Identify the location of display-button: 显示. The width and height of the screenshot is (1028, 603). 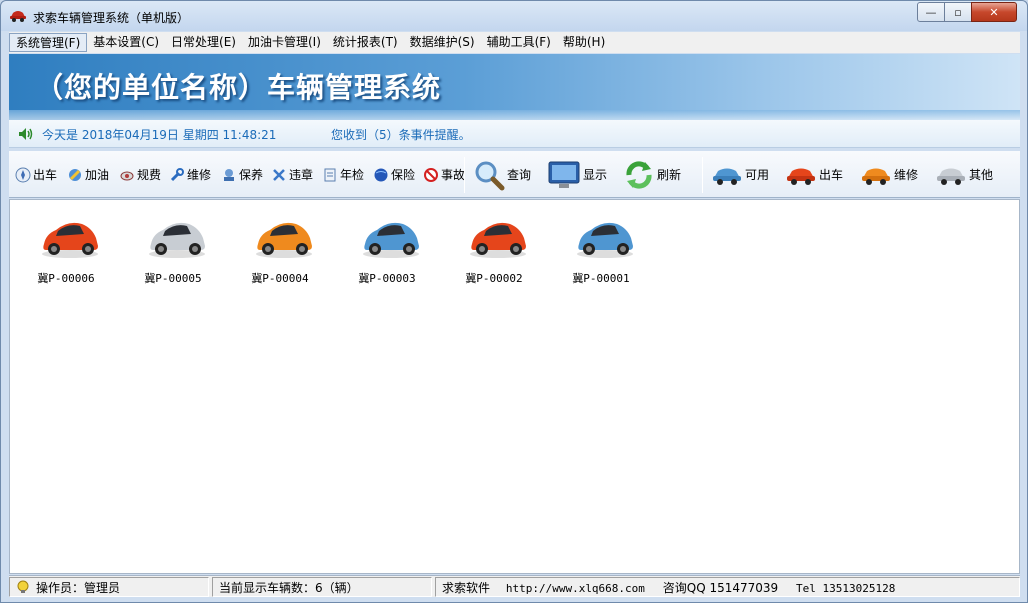
(577, 174).